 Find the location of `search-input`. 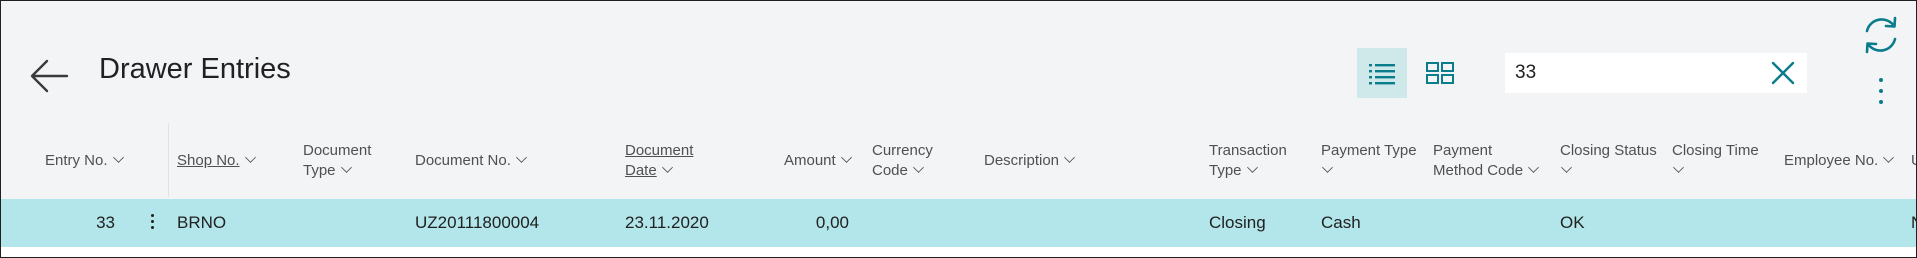

search-input is located at coordinates (1635, 73).